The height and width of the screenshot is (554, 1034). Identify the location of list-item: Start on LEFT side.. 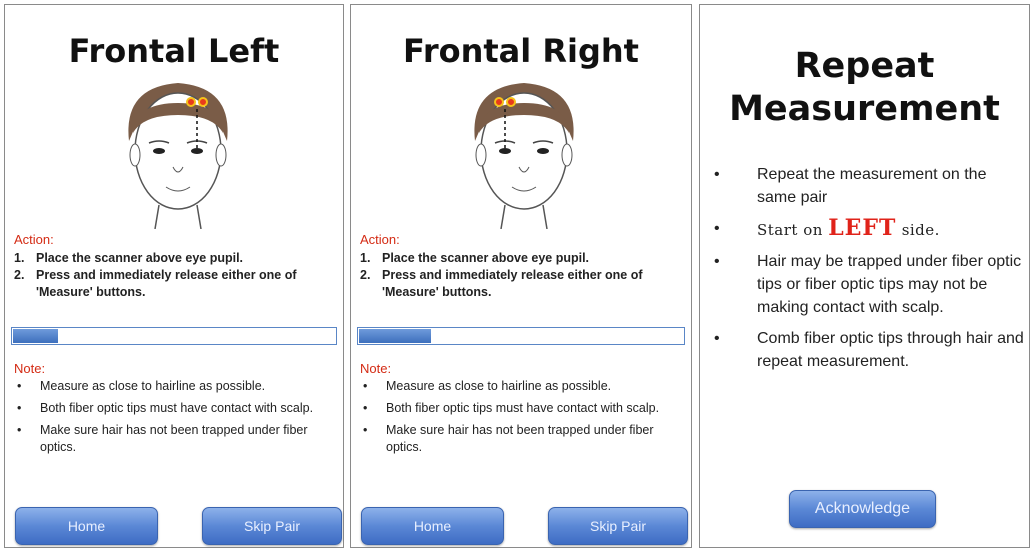
(868, 229).